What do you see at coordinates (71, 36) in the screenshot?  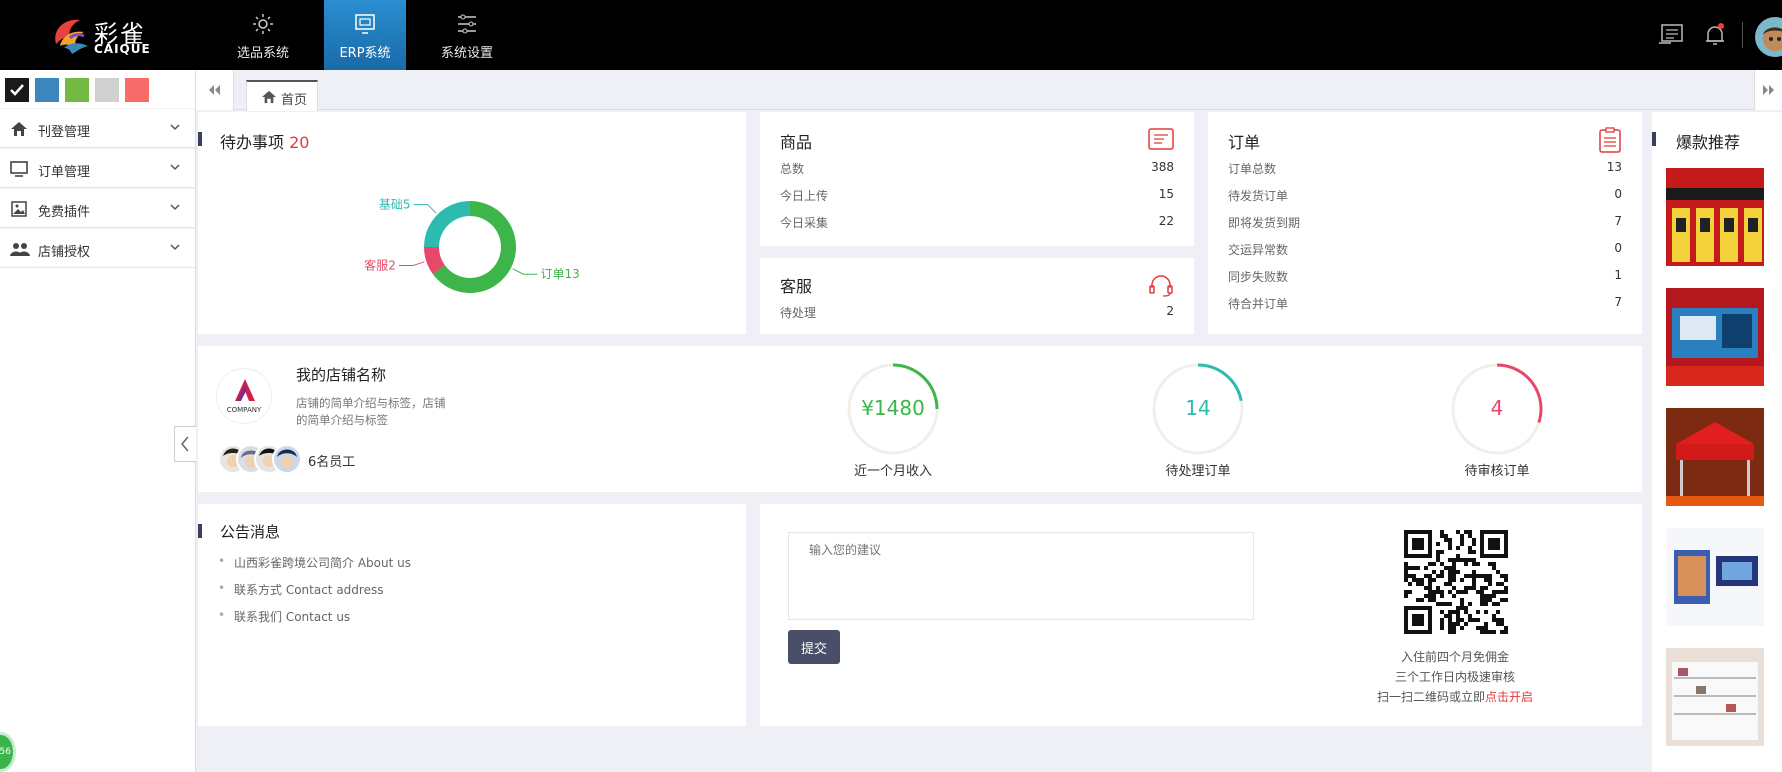 I see `bird-logo-icon` at bounding box center [71, 36].